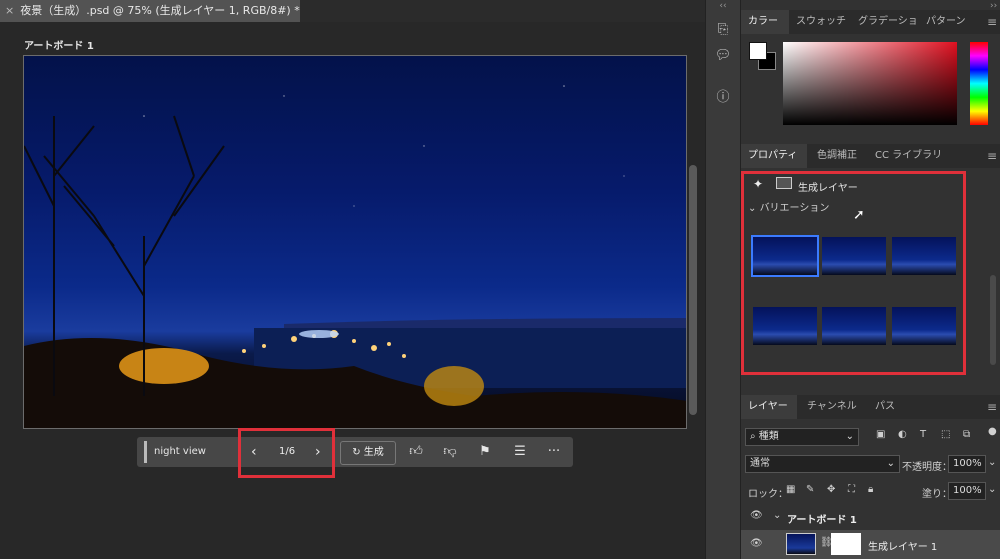  What do you see at coordinates (846, 544) in the screenshot?
I see `layer-mask-thumbnail` at bounding box center [846, 544].